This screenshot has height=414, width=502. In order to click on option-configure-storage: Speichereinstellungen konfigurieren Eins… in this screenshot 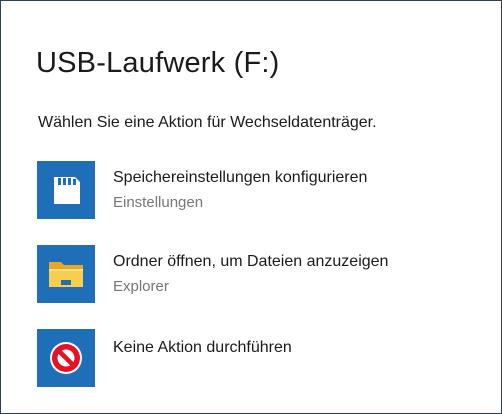, I will do `click(257, 190)`.